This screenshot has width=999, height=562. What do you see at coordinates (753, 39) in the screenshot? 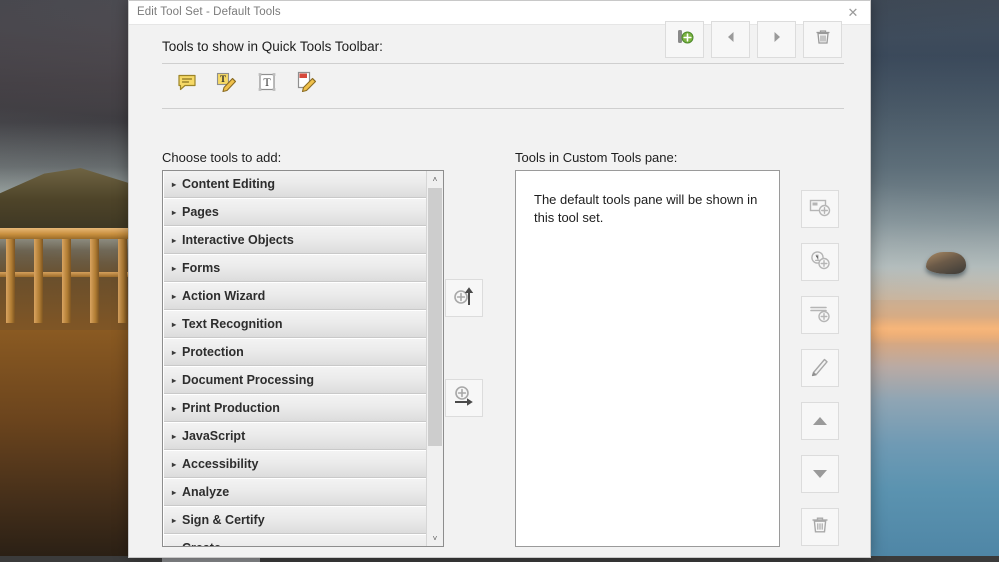
I see `quick-tools-toolbar-actions` at bounding box center [753, 39].